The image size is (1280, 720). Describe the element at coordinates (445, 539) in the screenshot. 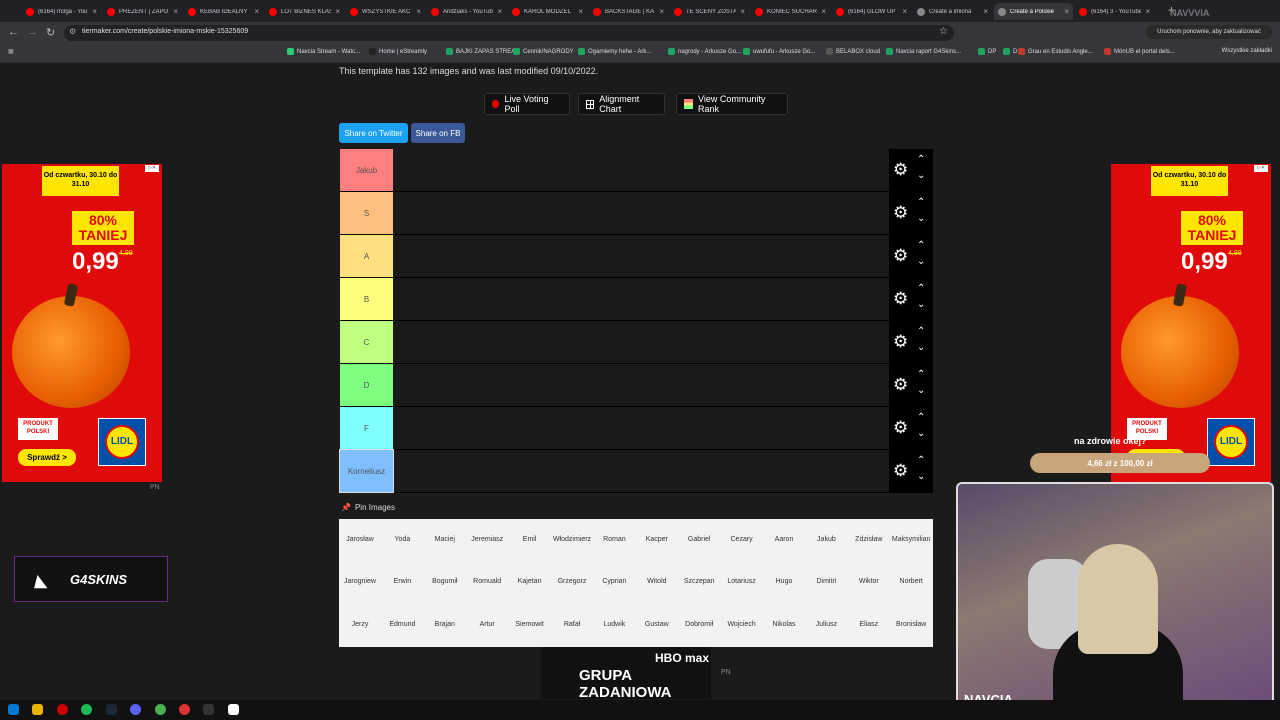

I see `name-tile: Maciej` at that location.